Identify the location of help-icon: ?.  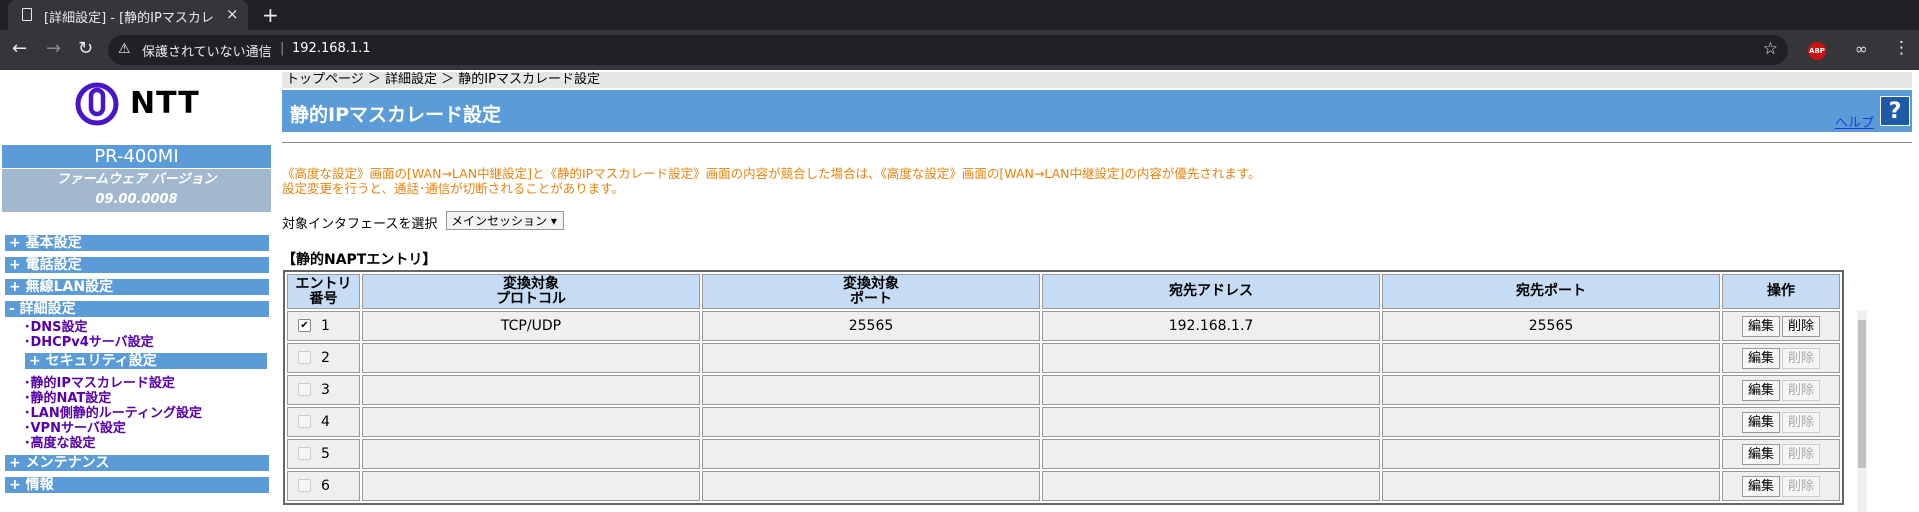
(1895, 111).